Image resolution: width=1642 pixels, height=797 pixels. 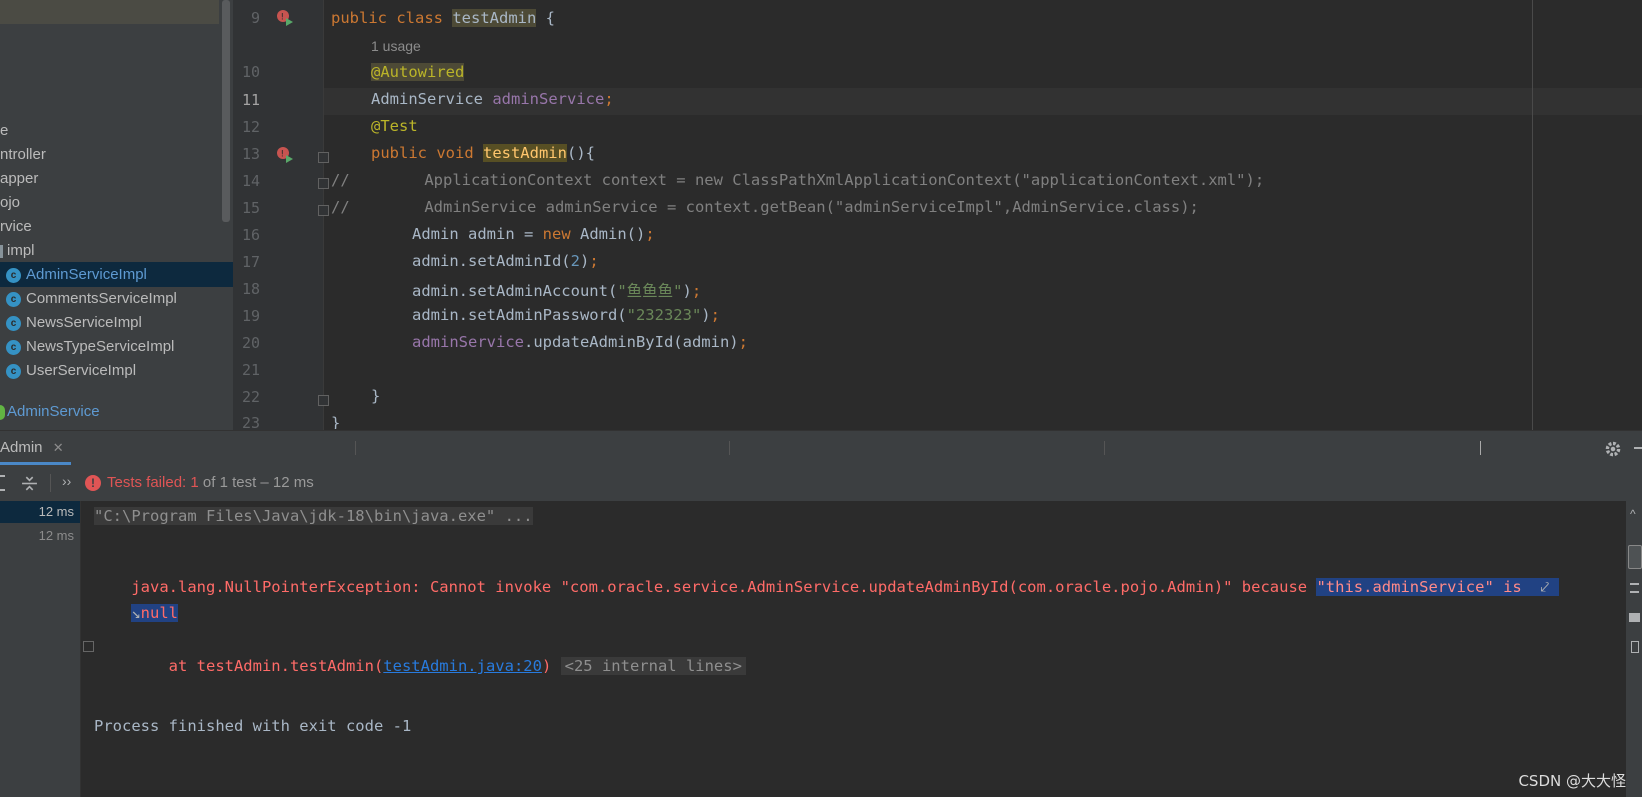 What do you see at coordinates (19, 178) in the screenshot?
I see `tree-item-mapper: apper` at bounding box center [19, 178].